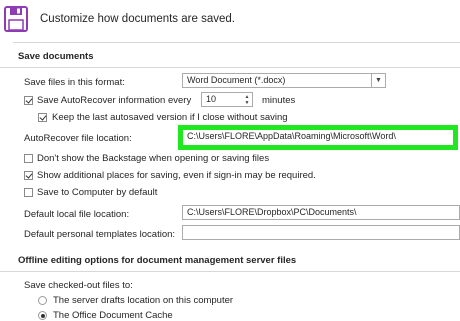 Image resolution: width=460 pixels, height=321 pixels. I want to click on show-additional-checkbox, so click(28, 175).